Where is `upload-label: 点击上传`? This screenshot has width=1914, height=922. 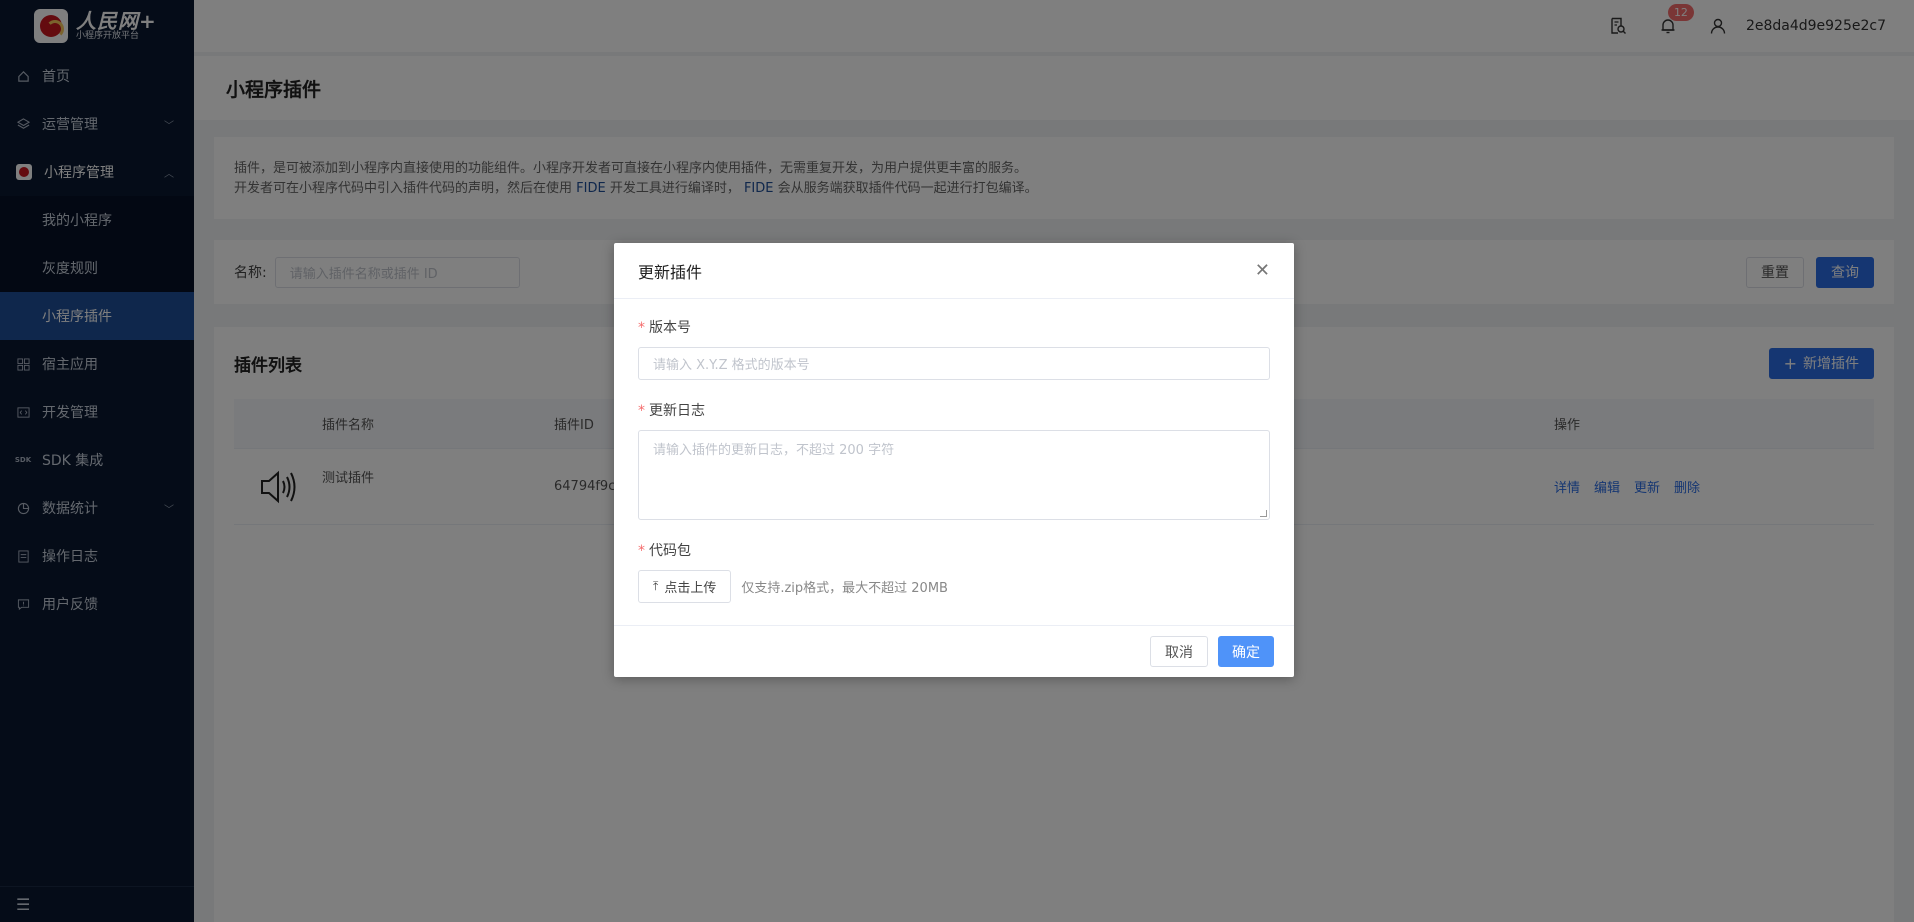
upload-label: 点击上传 is located at coordinates (690, 588).